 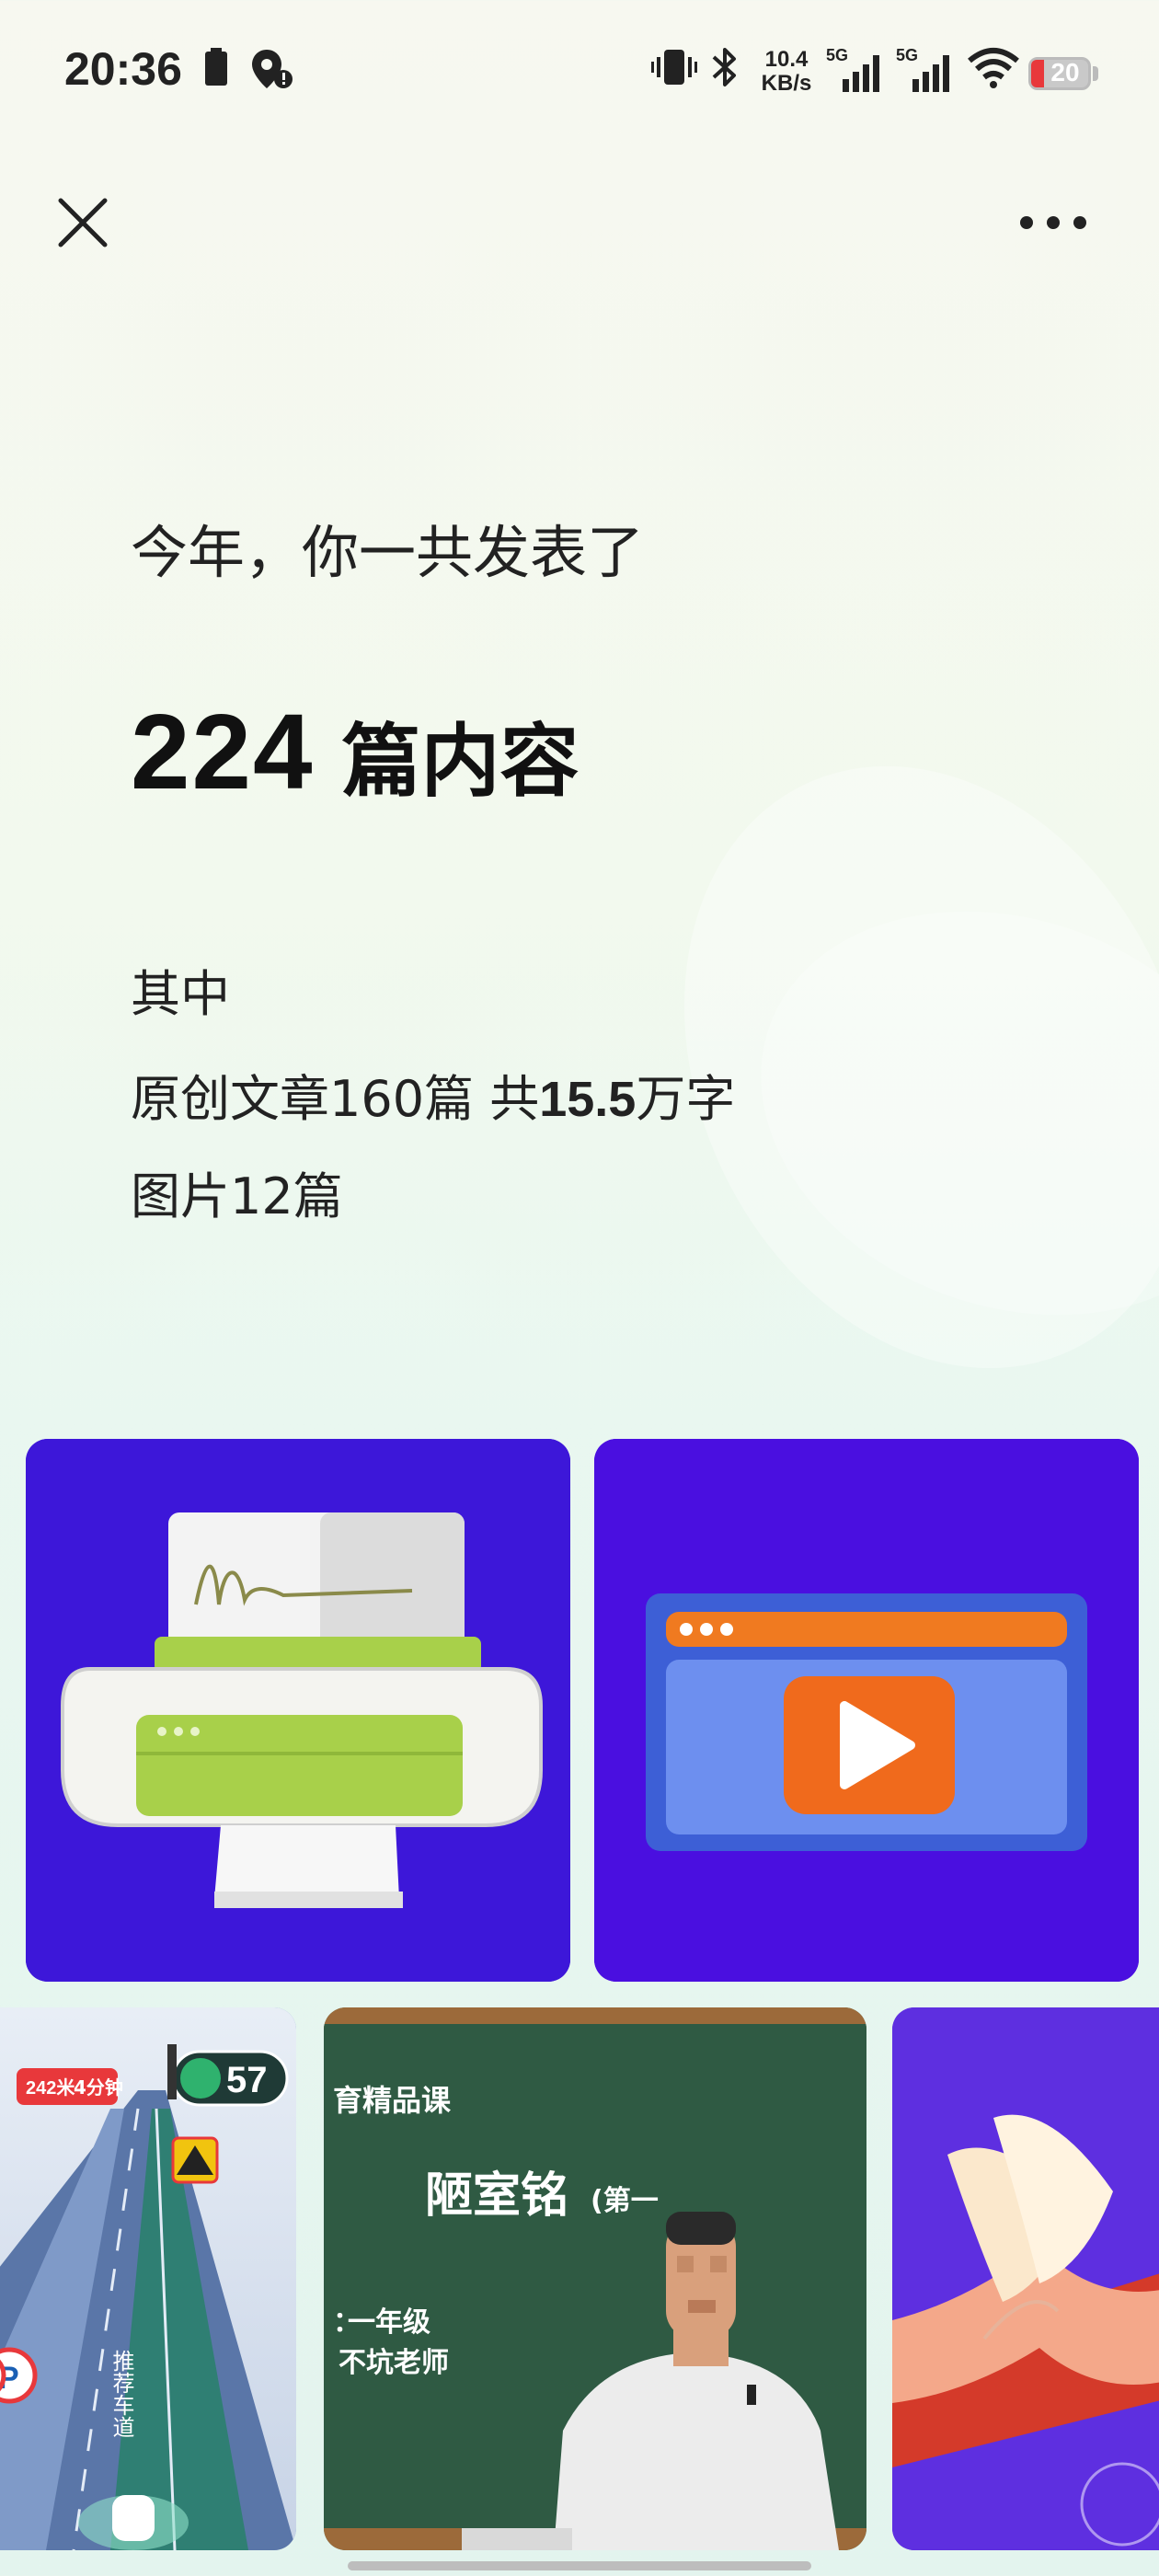 I want to click on status-time: 20:36, so click(x=123, y=69).